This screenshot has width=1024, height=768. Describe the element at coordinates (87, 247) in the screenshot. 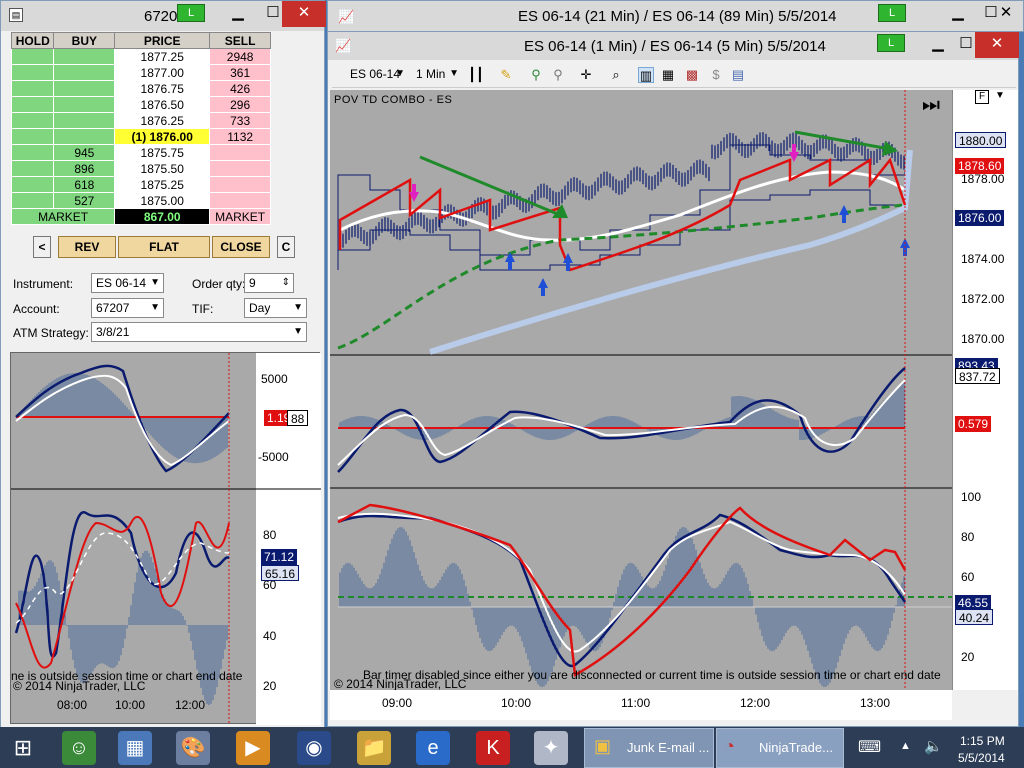

I see `reverse-button: REV` at that location.